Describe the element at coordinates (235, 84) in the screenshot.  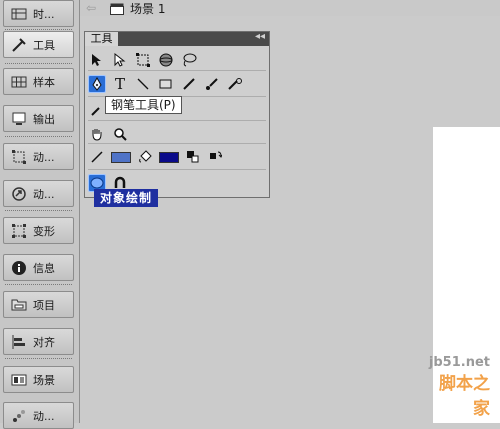
I see `deco-tool-icon` at that location.